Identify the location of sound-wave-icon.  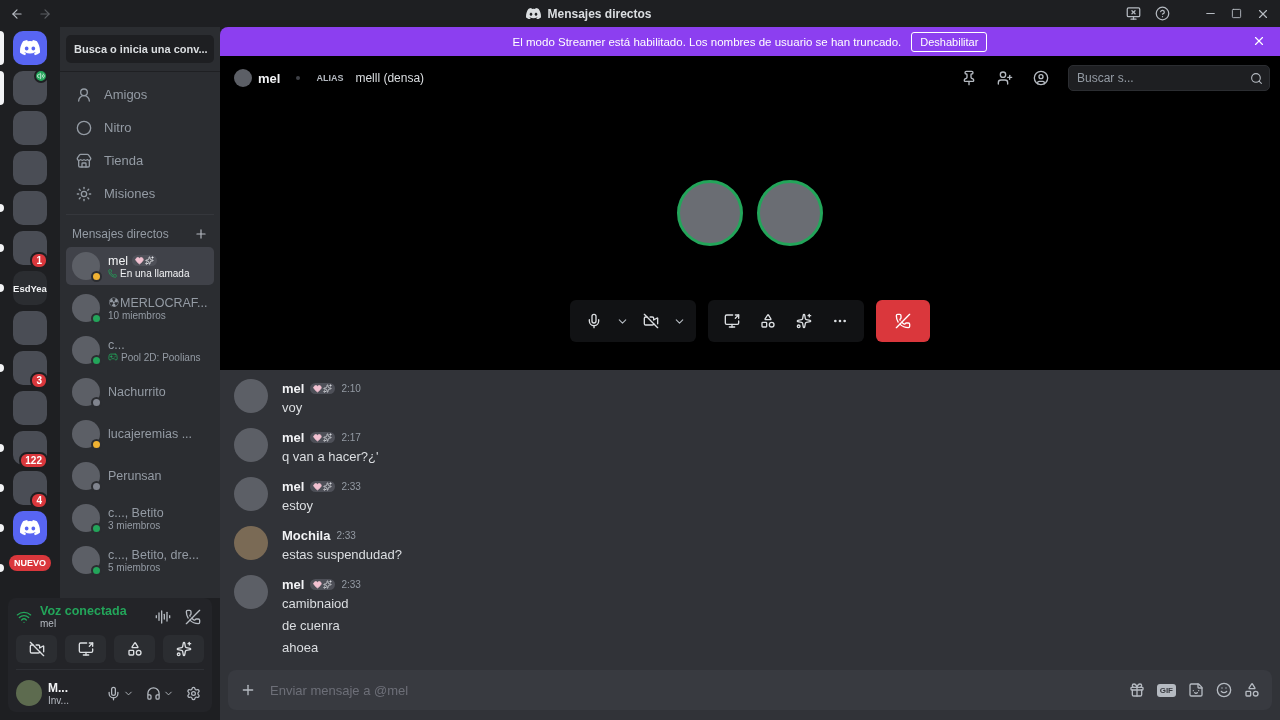
(163, 616).